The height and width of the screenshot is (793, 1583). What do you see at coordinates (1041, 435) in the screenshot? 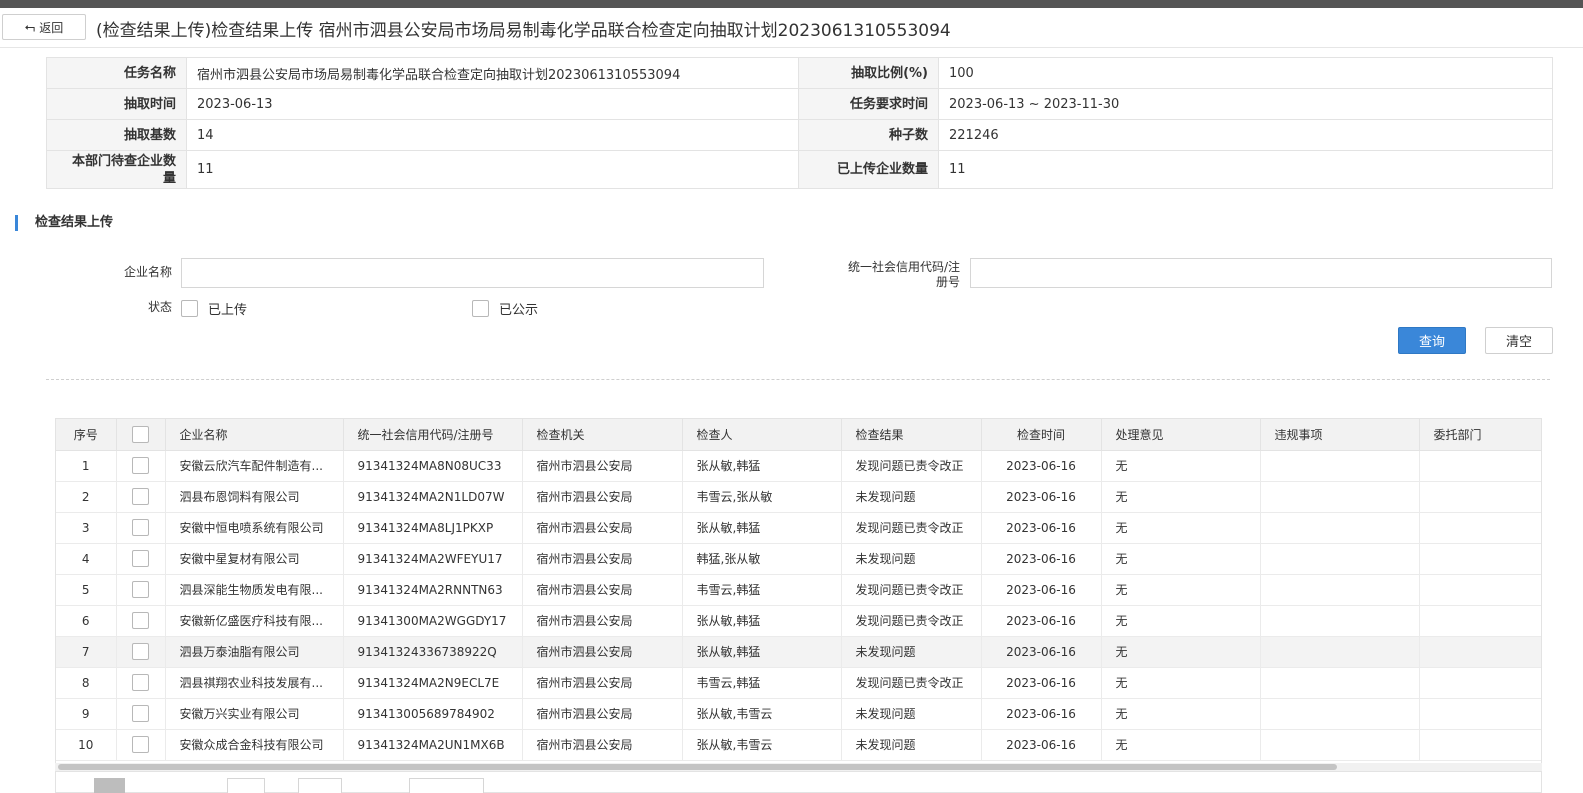
I see `col-header-time: 检查时间` at bounding box center [1041, 435].